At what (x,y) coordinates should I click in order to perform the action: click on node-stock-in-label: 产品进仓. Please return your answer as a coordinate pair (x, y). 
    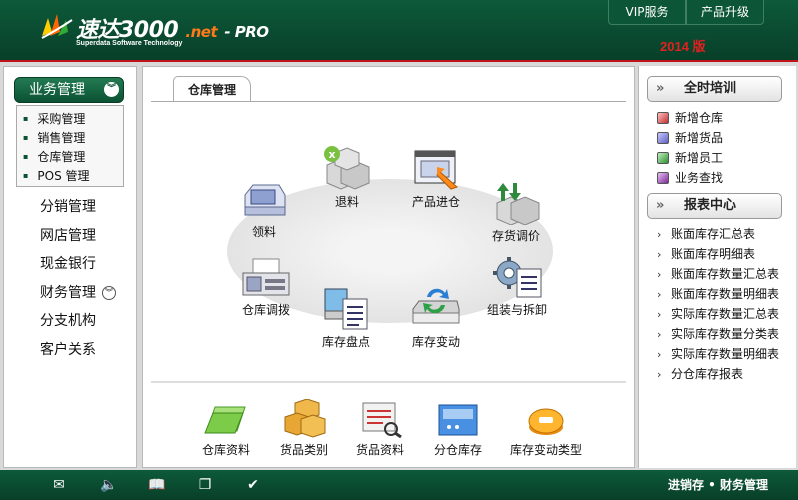
    Looking at the image, I should click on (435, 202).